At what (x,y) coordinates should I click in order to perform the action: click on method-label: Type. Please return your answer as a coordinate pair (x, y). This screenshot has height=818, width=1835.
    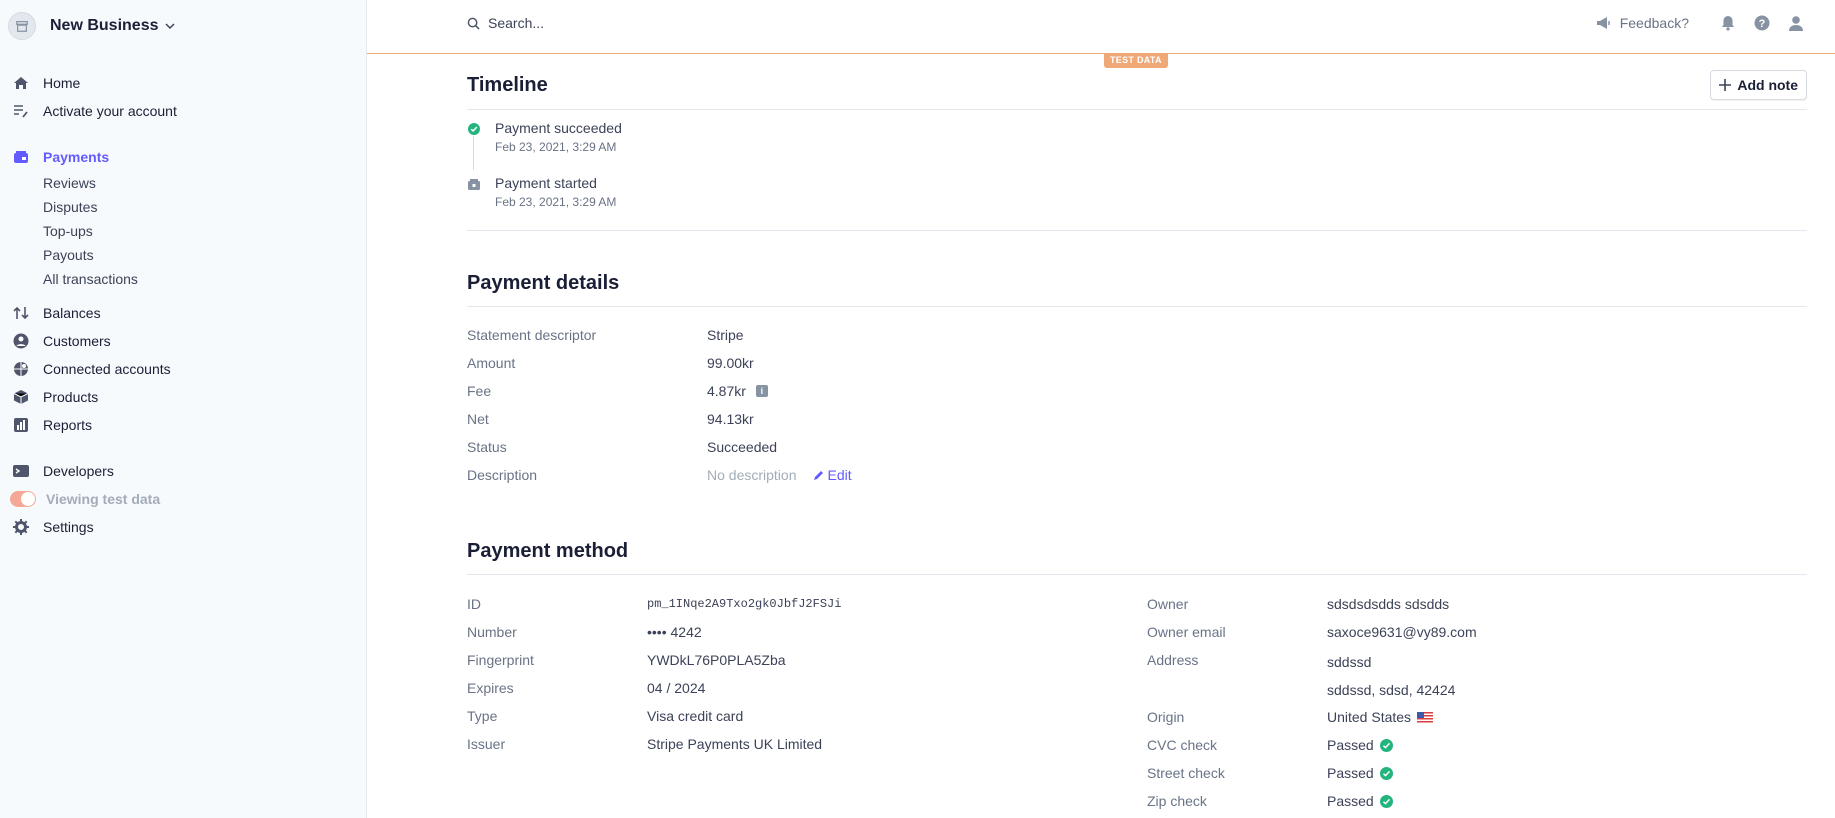
    Looking at the image, I should click on (482, 716).